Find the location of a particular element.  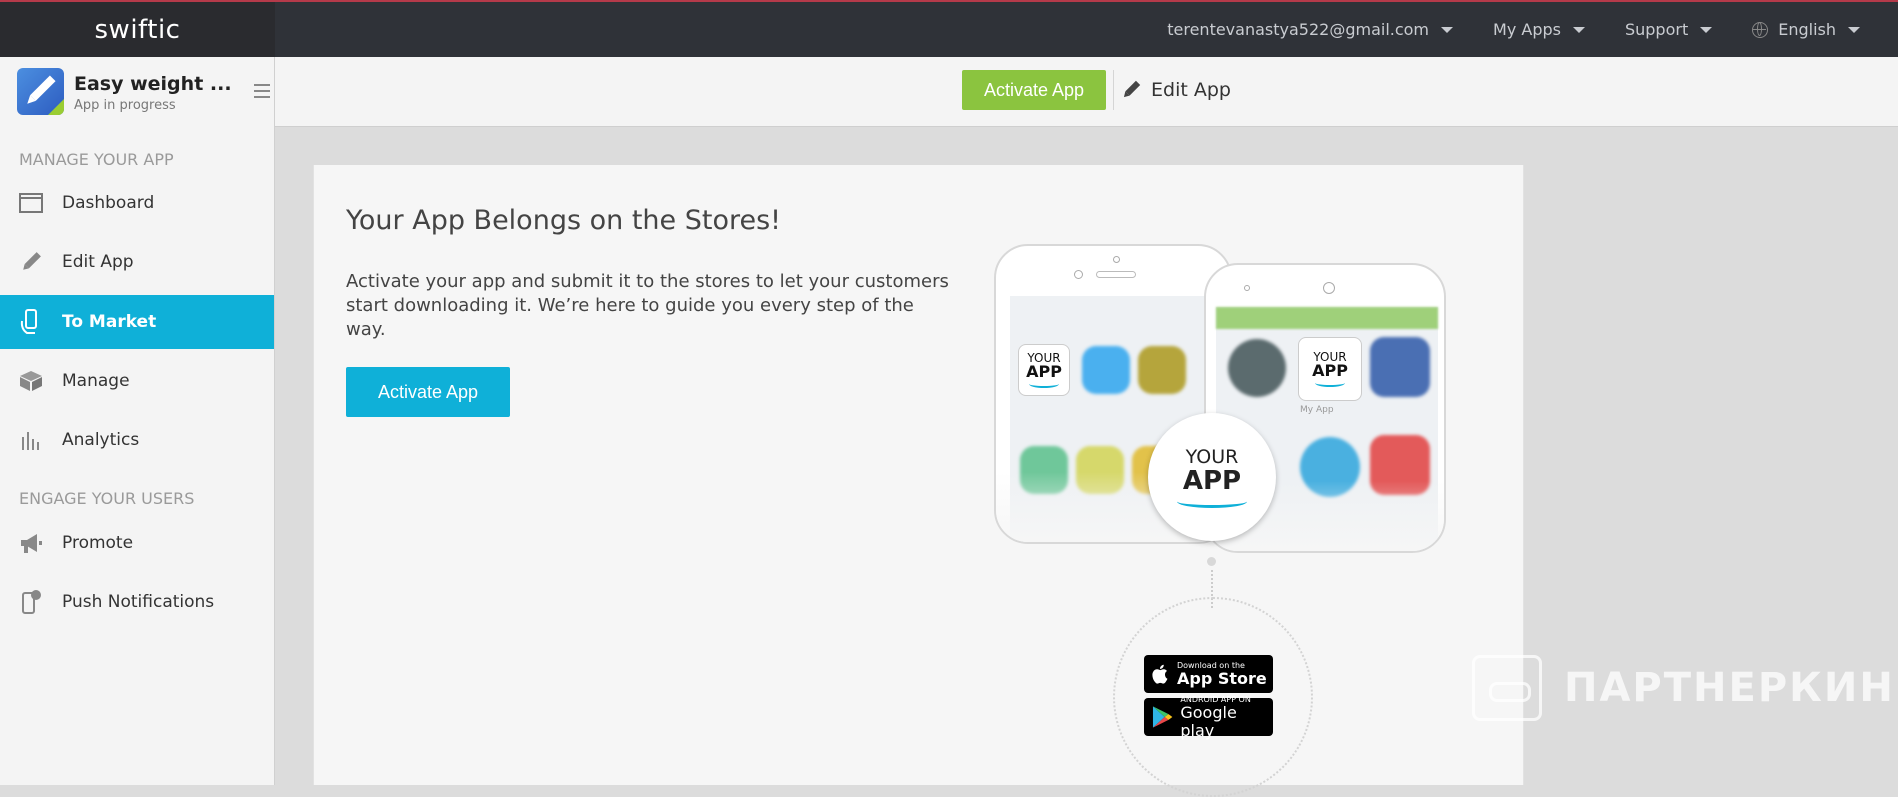

account-menu: terentevanastya522@gmail.com is located at coordinates (1310, 29).